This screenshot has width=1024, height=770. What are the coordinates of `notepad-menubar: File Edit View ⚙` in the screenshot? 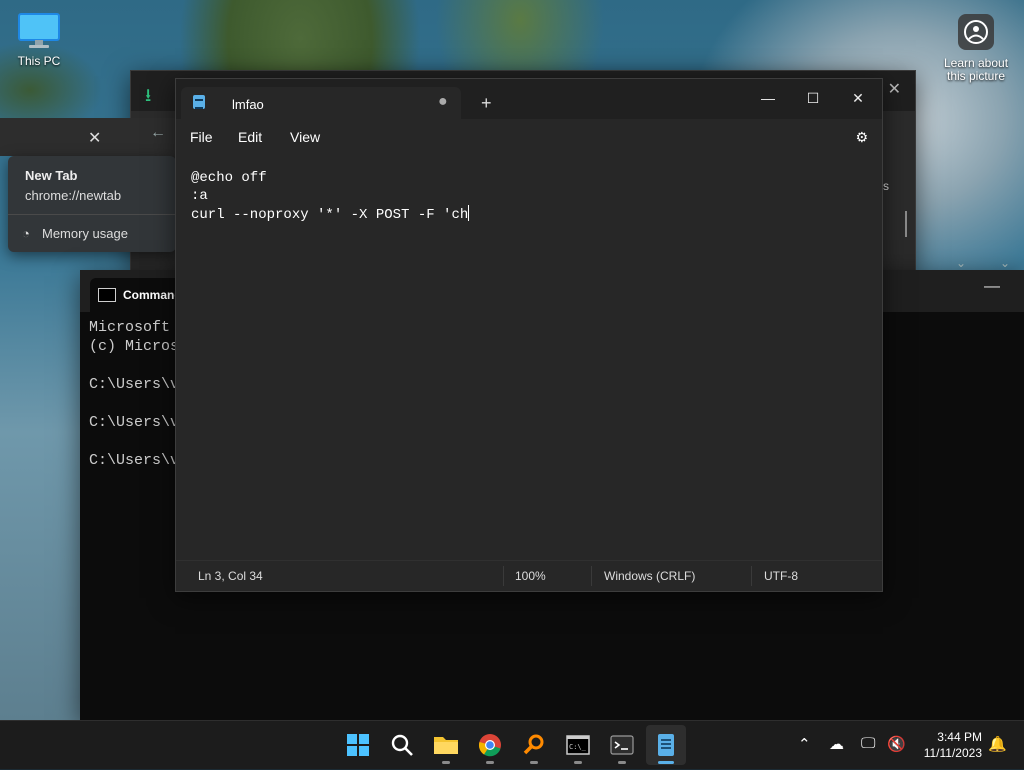 It's located at (529, 137).